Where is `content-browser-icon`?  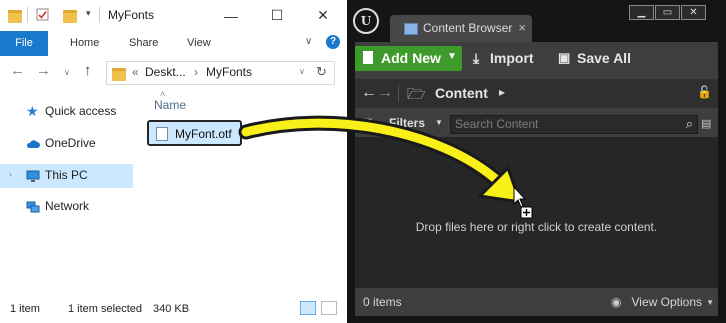
content-browser-icon is located at coordinates (411, 29).